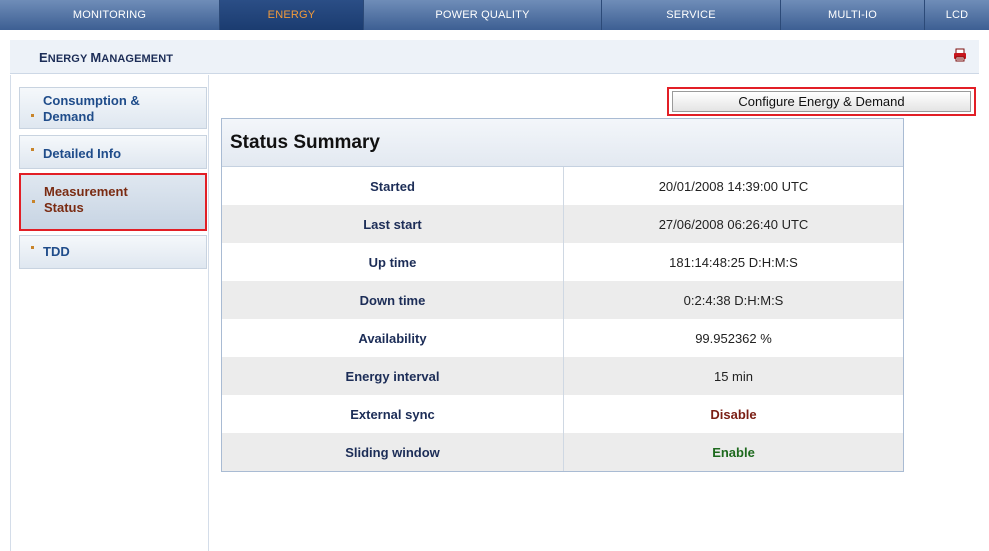 The height and width of the screenshot is (551, 989). Describe the element at coordinates (733, 224) in the screenshot. I see `row-value: 27/06/2008 06:26:40 UTC` at that location.